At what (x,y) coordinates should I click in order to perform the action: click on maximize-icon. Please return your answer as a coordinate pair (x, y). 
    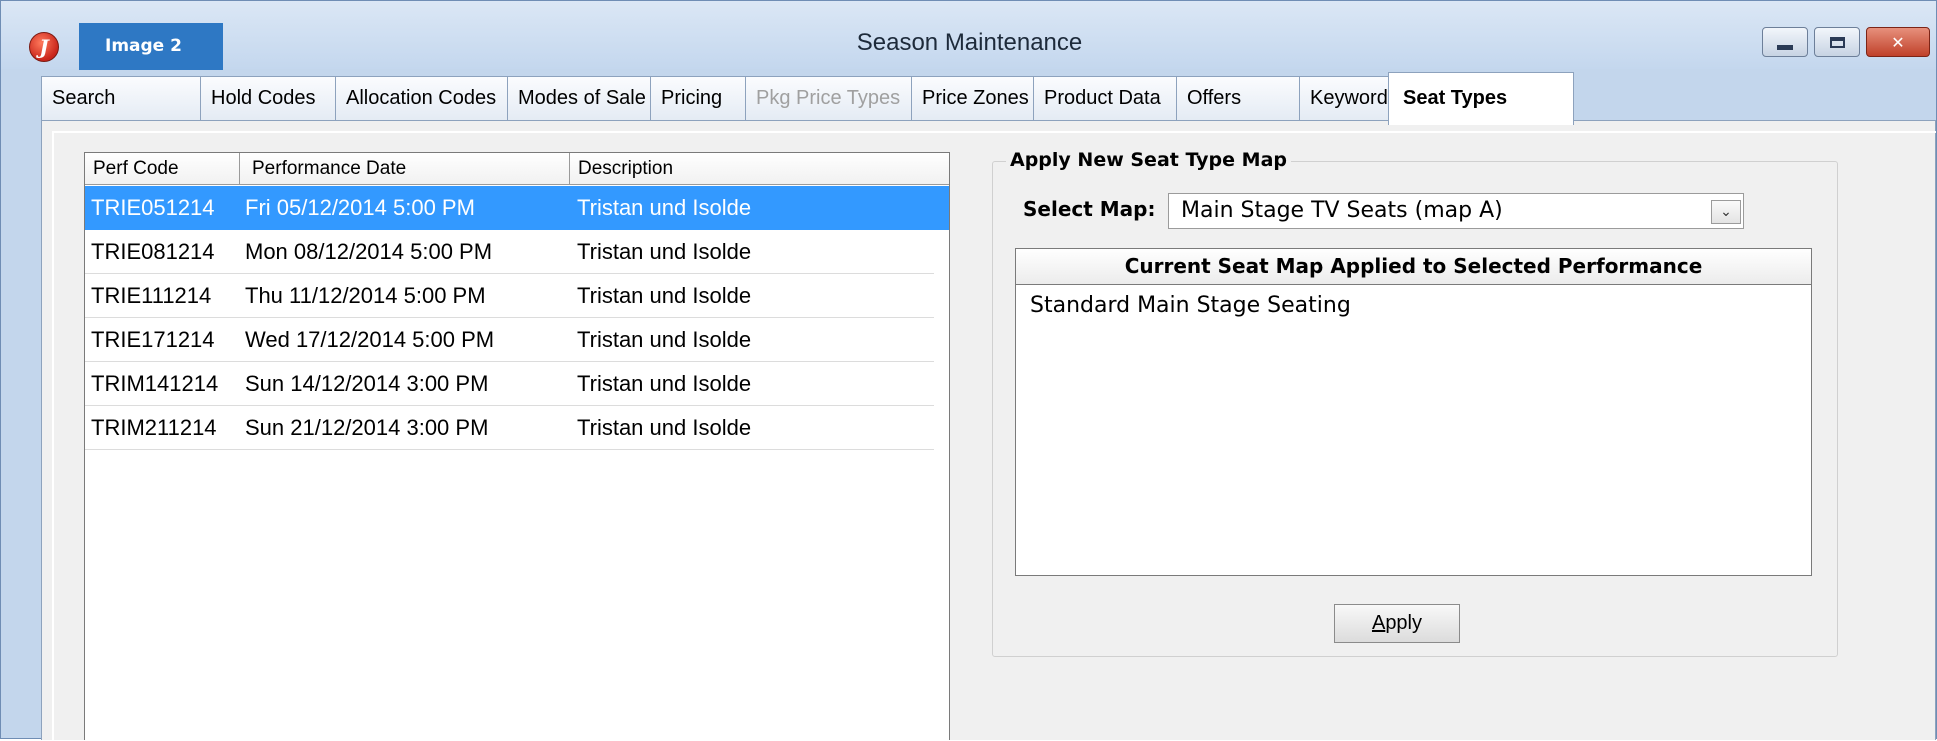
    Looking at the image, I should click on (1837, 42).